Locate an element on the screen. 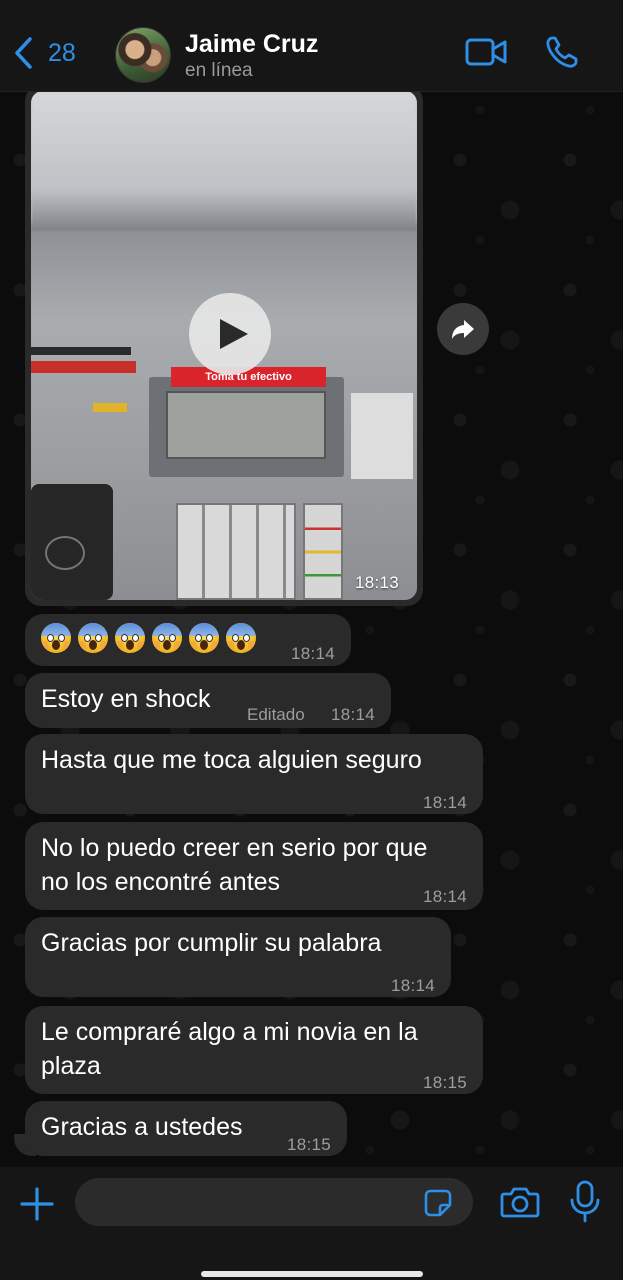 Image resolution: width=623 pixels, height=1280 pixels. message-bubble: Hasta que me toca alguien seguro 18:14 is located at coordinates (254, 774).